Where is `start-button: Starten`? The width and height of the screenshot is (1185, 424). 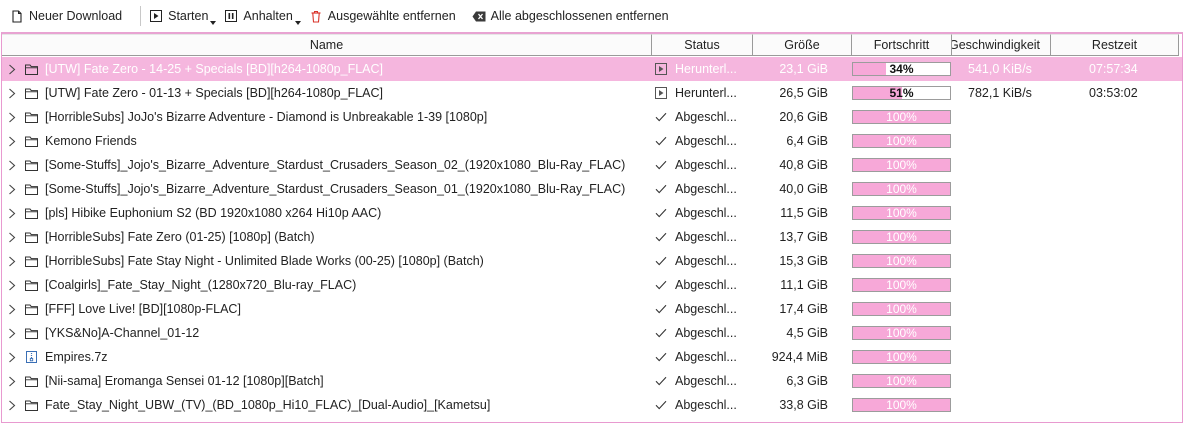
start-button: Starten is located at coordinates (183, 16).